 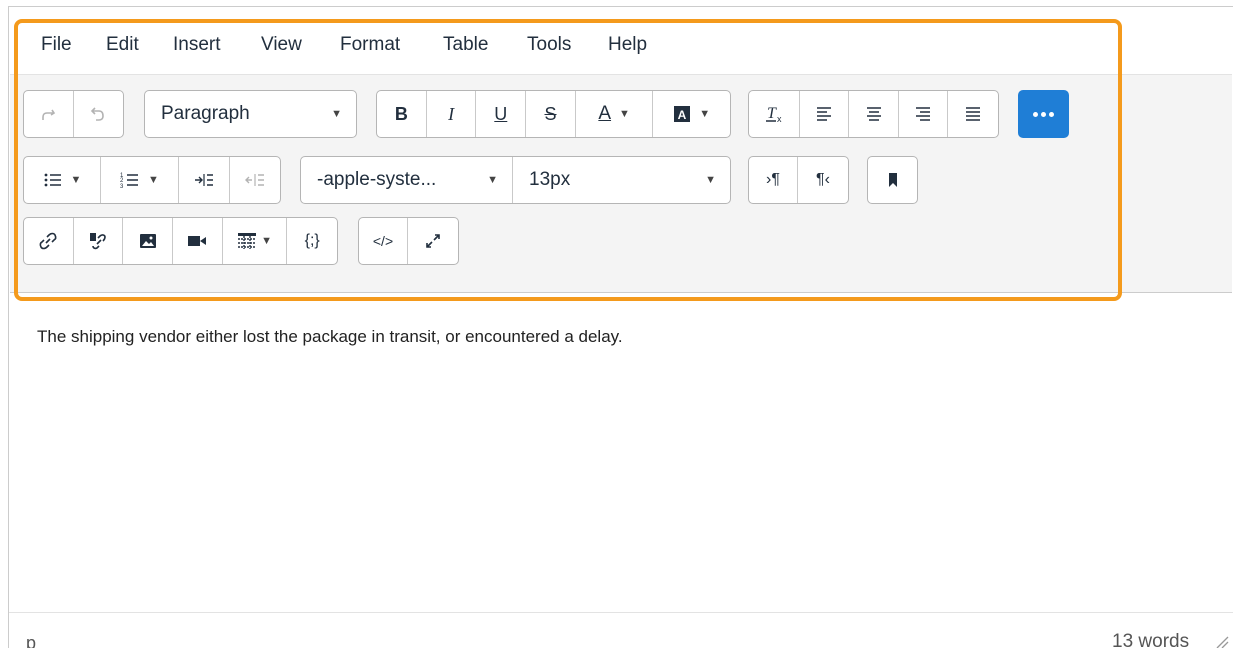 I want to click on anchor-group, so click(x=892, y=180).